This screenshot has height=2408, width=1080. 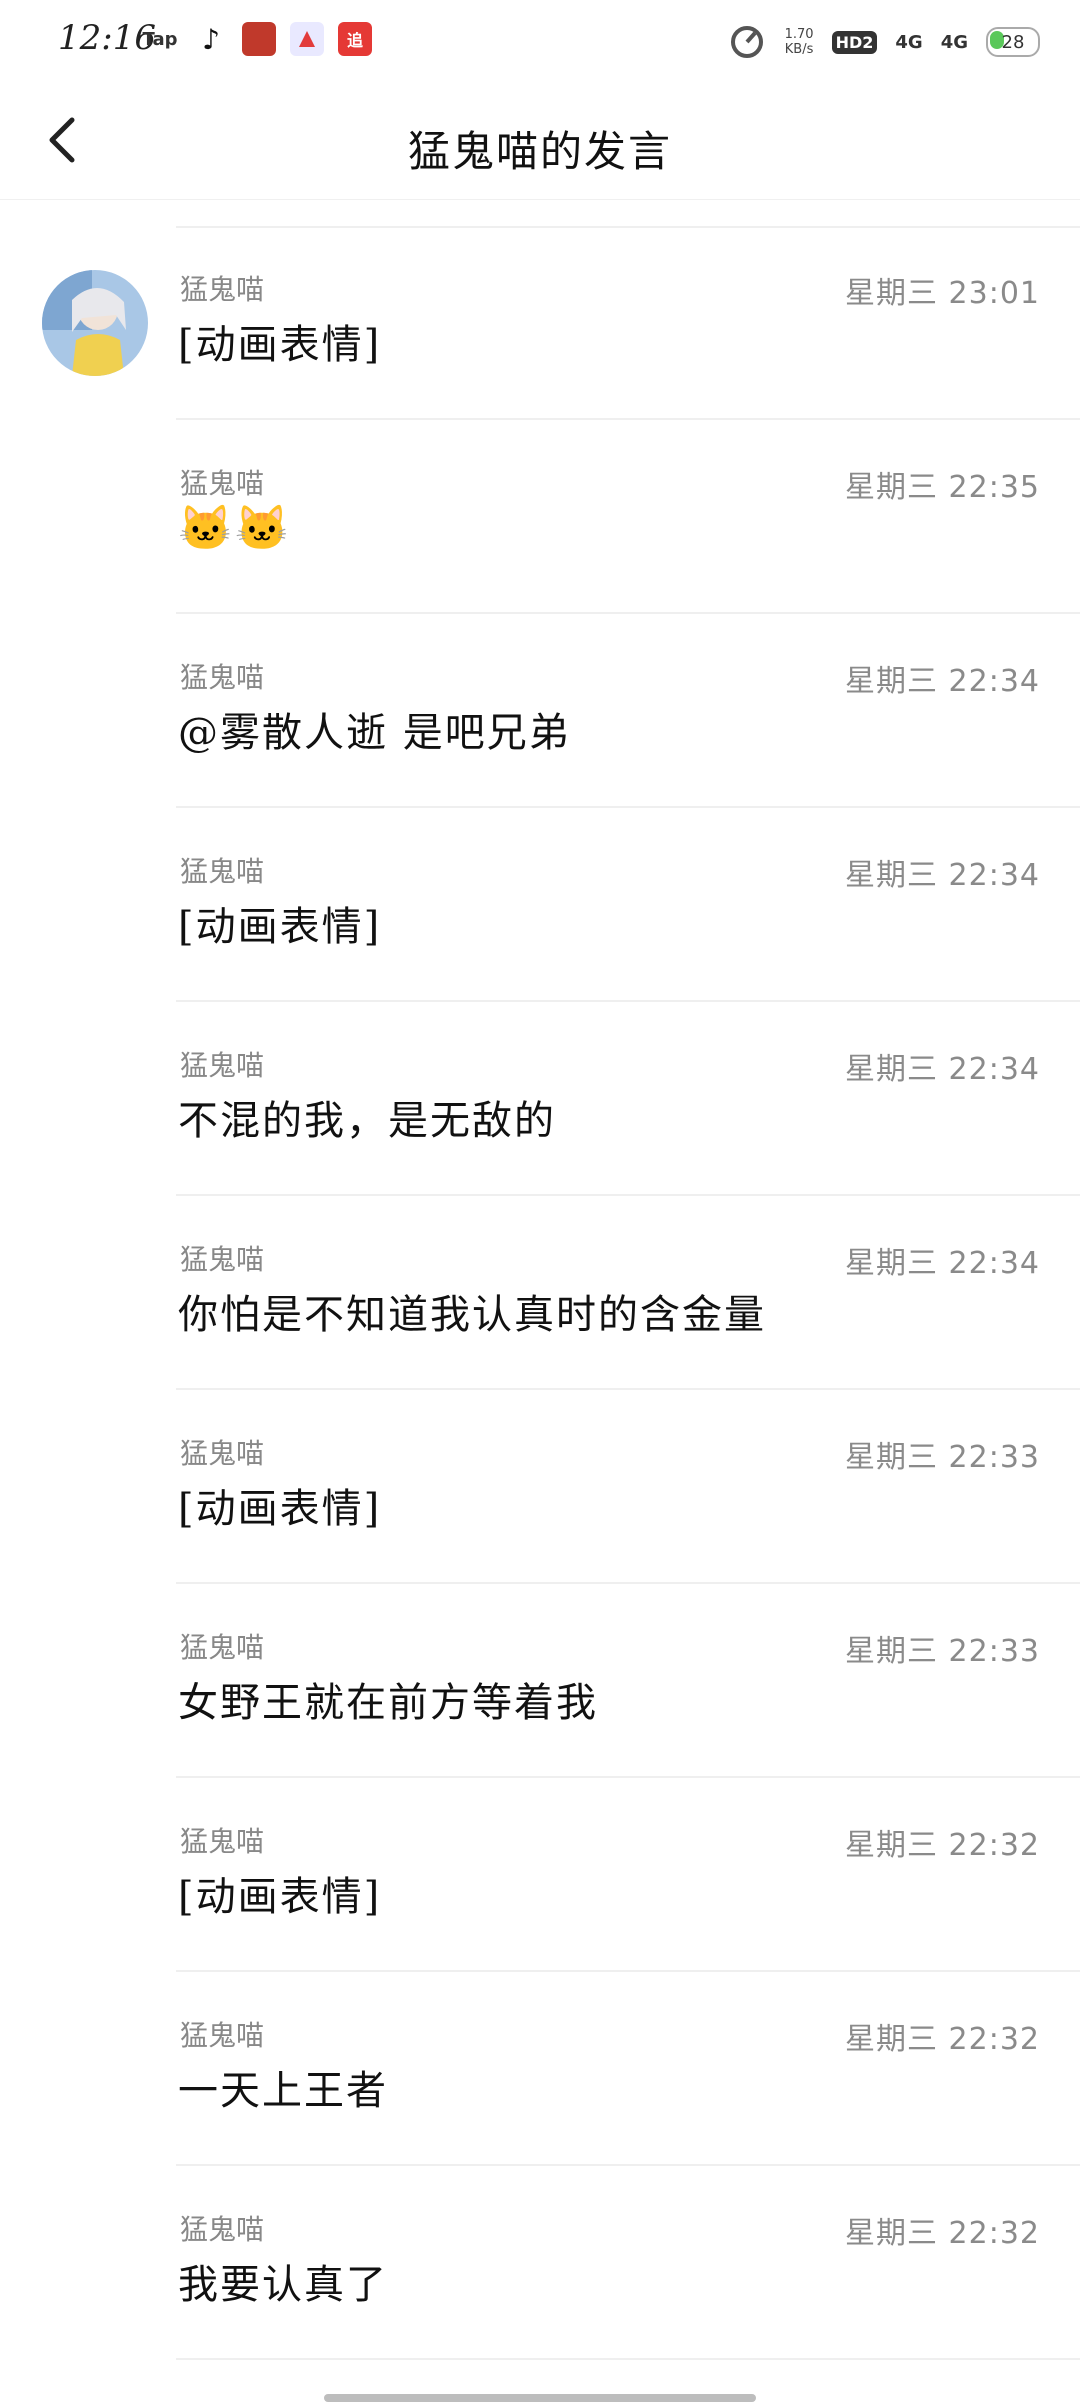 I want to click on divider, so click(x=628, y=2359).